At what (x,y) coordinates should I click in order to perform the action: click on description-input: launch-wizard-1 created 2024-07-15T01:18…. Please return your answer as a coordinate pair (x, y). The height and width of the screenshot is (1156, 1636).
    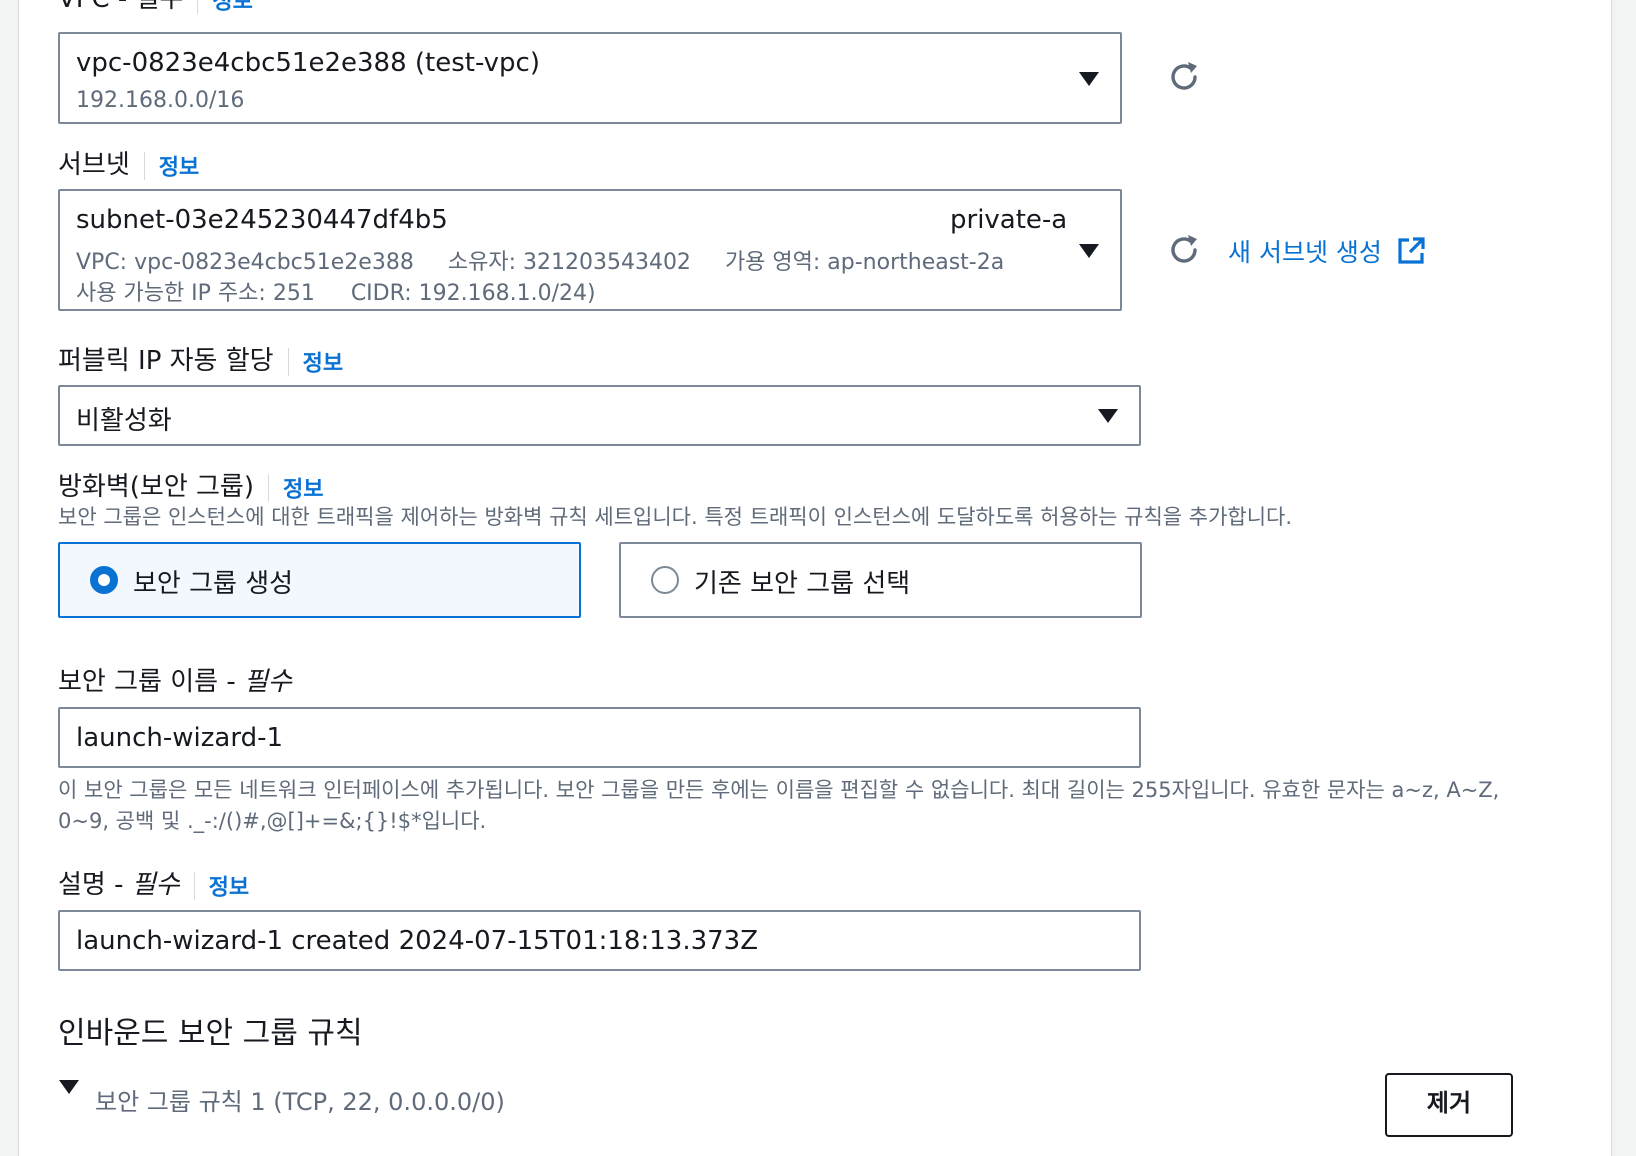
    Looking at the image, I should click on (599, 940).